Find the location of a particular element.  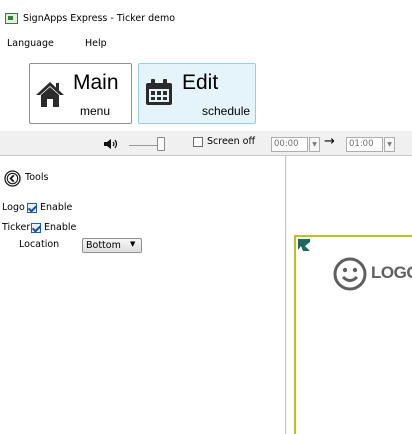

end-time-input: 01:00 is located at coordinates (364, 144).